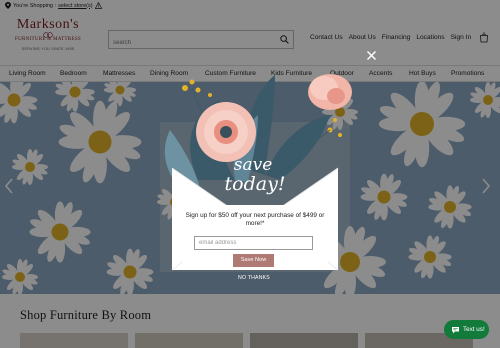 The height and width of the screenshot is (348, 500). What do you see at coordinates (371, 55) in the screenshot?
I see `close-icon` at bounding box center [371, 55].